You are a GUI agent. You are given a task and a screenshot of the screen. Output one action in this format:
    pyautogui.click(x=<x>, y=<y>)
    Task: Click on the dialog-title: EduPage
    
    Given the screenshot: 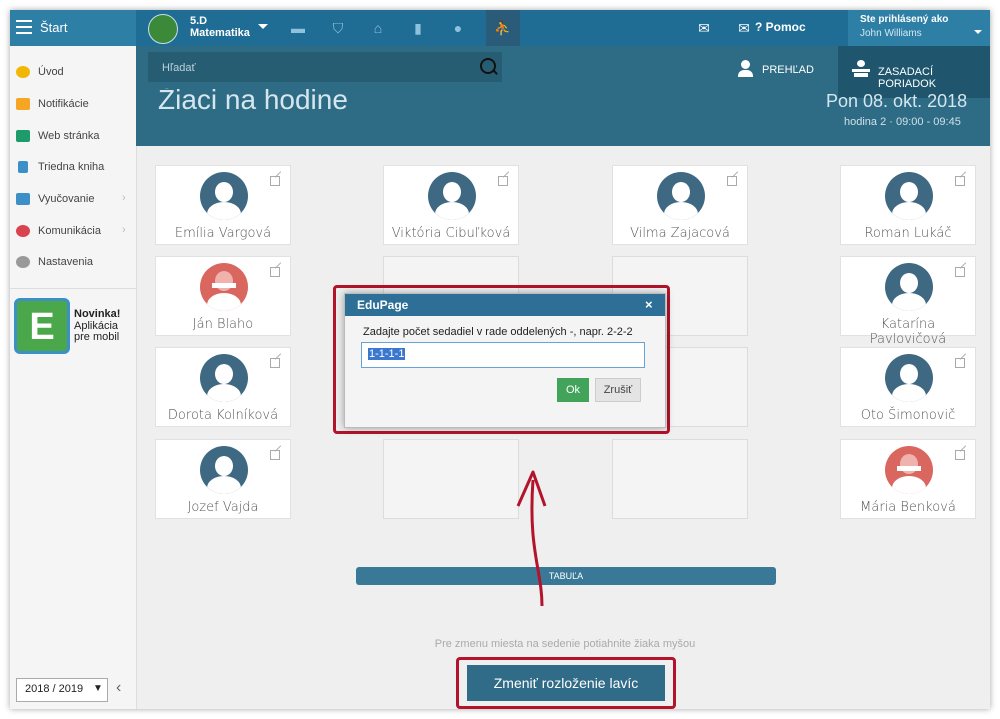 What is the action you would take?
    pyautogui.click(x=383, y=305)
    